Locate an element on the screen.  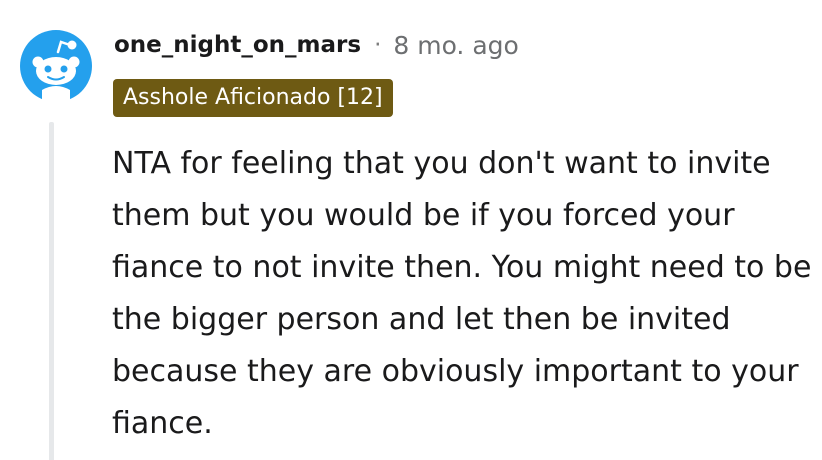
reddit-snoo-icon is located at coordinates (56, 66).